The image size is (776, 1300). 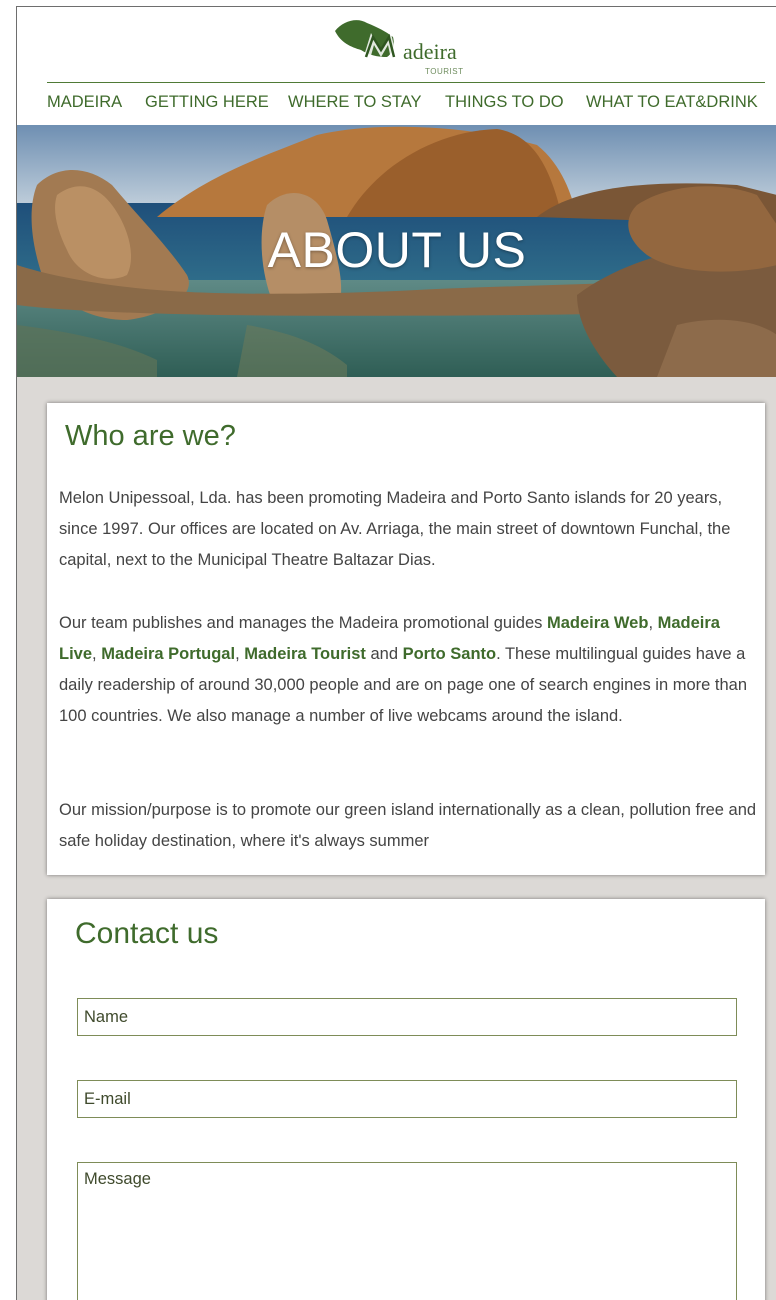 I want to click on nav-item-what-to-eat-drink: WHAT TO EAT&DRINK, so click(x=672, y=102).